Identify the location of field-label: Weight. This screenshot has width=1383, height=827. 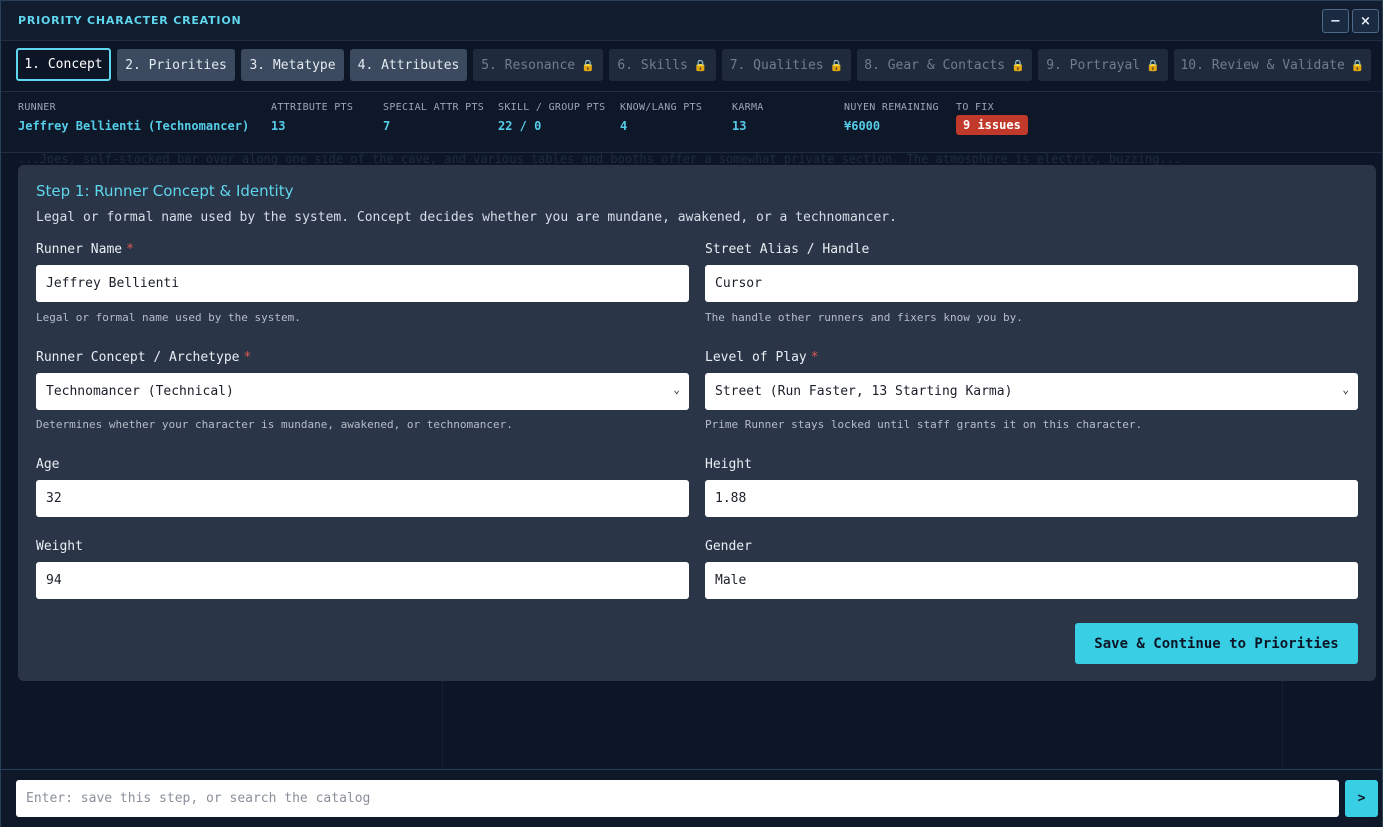
(59, 546).